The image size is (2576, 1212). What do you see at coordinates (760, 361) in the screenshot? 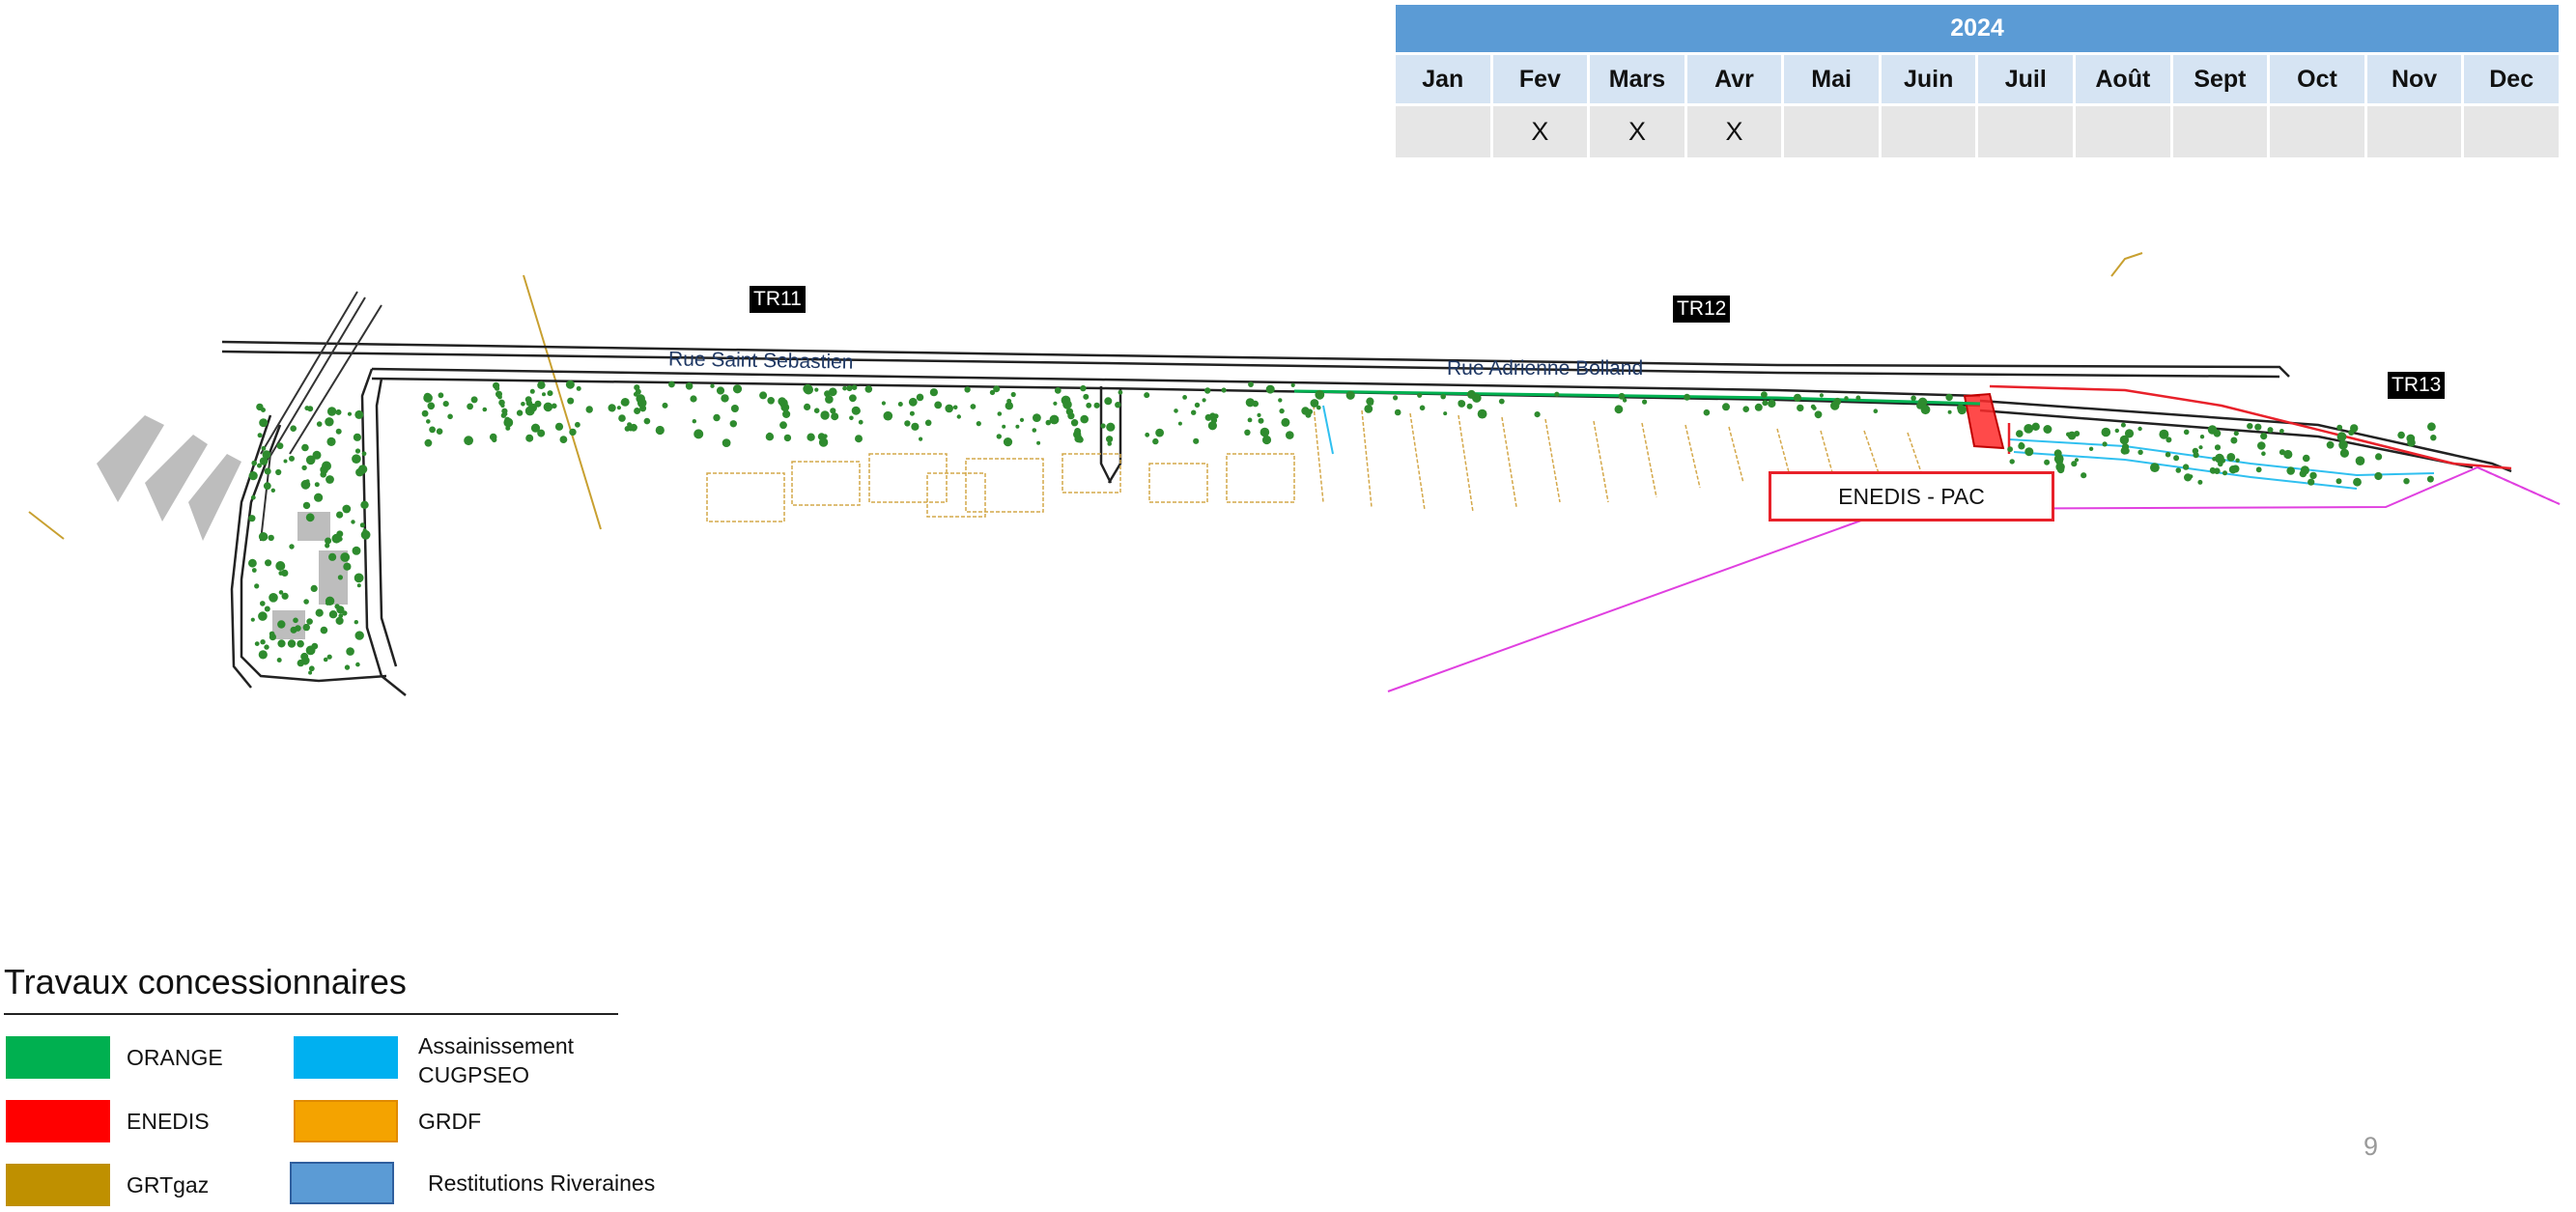
I see `street-label-saint-sebastien: Rue Saint Sebastien` at bounding box center [760, 361].